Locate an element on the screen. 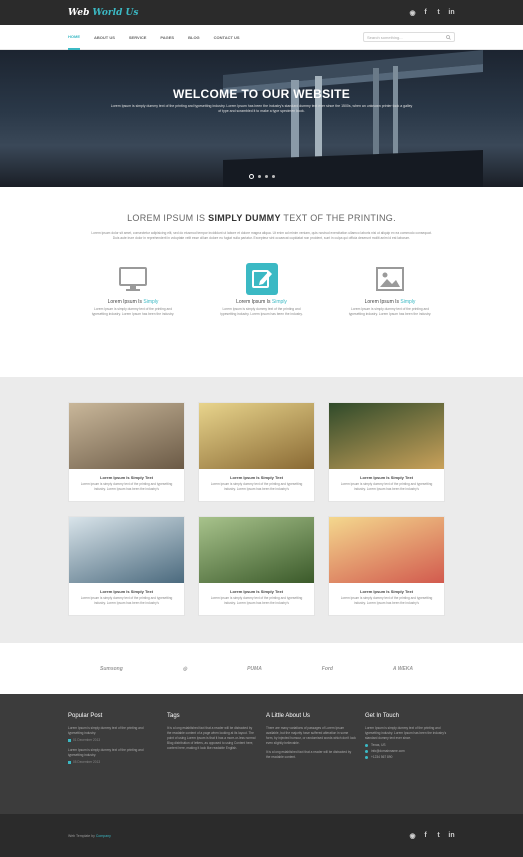  client-logo: Ford is located at coordinates (327, 669).